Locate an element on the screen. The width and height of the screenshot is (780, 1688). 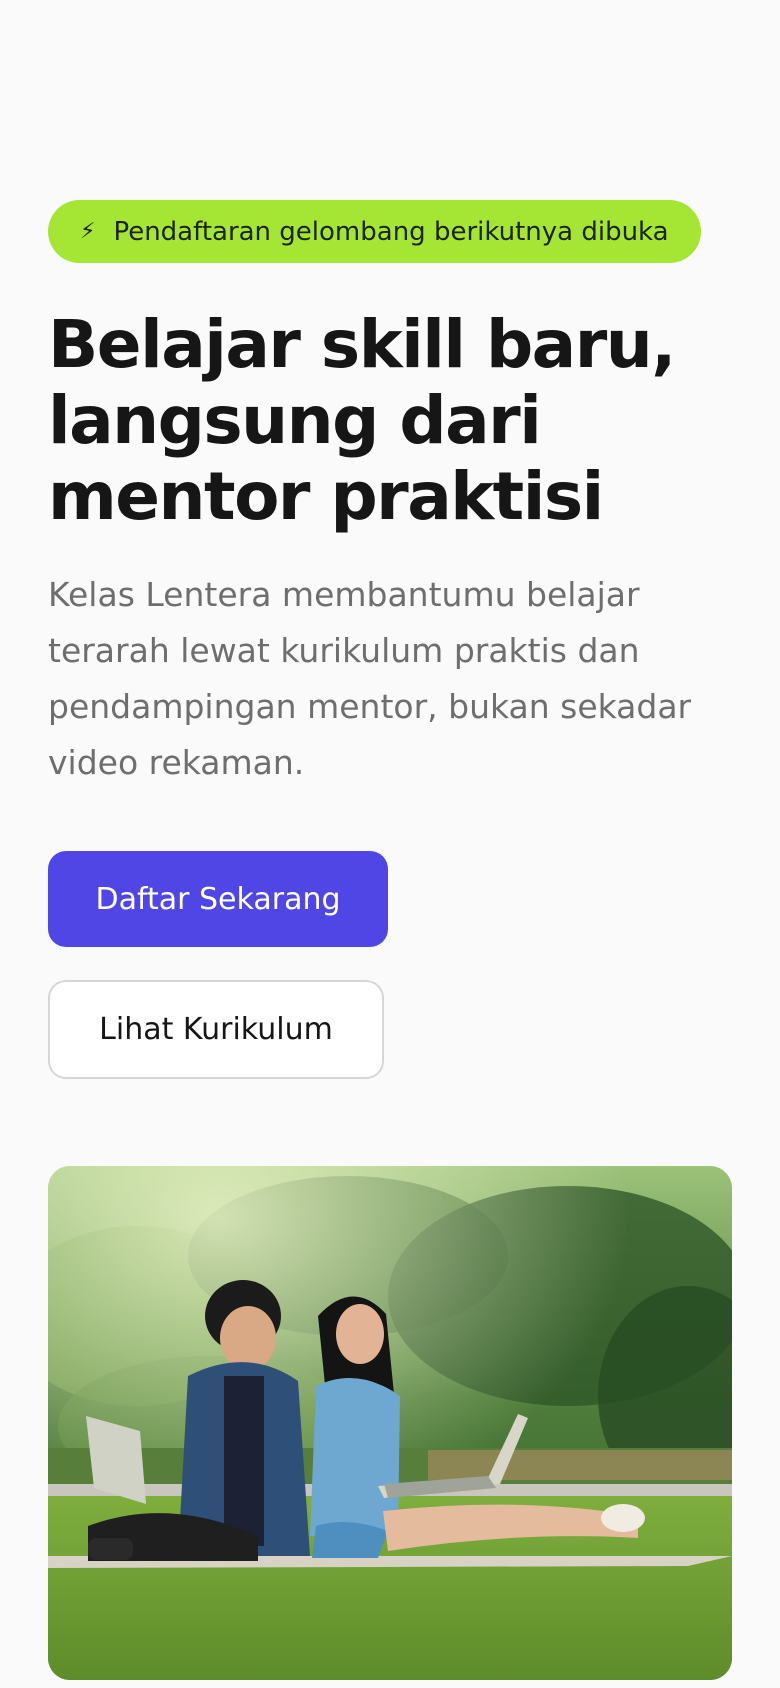
view-curriculum-button: Lihat Kurikulum is located at coordinates (216, 1029).